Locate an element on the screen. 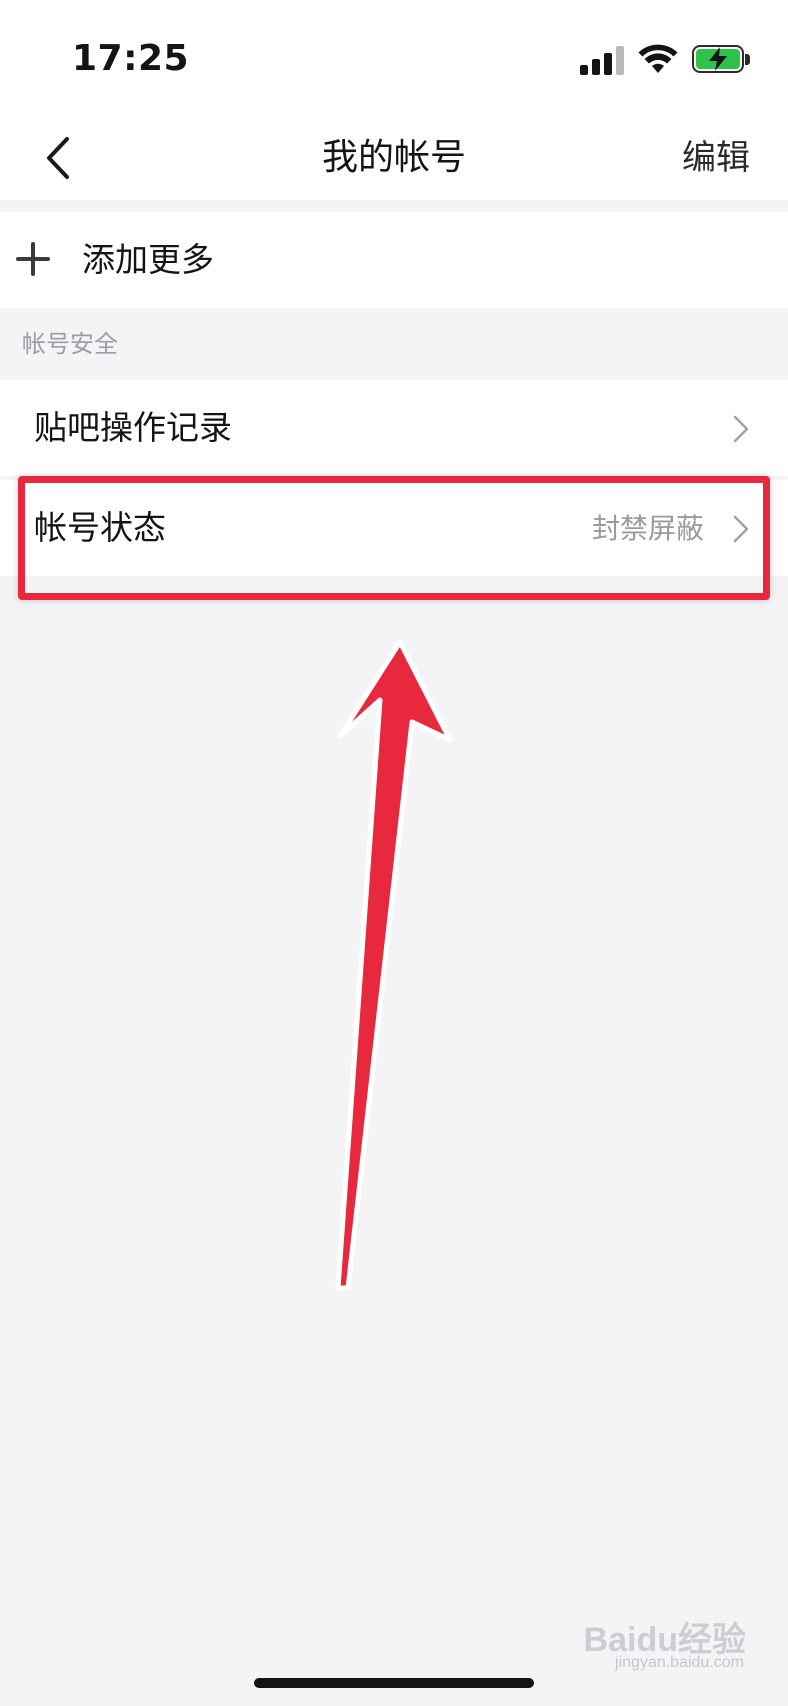 Image resolution: width=788 pixels, height=1706 pixels. annotation-arrow is located at coordinates (394, 965).